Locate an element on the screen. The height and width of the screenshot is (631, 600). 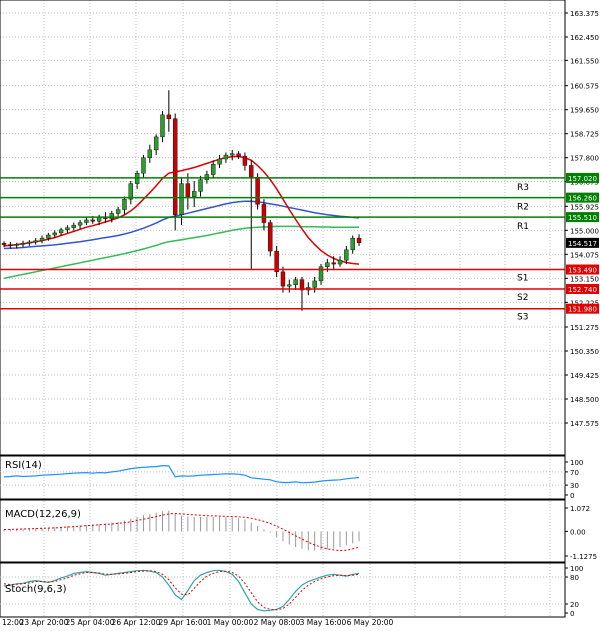
level-price-label-s3: 151.980 is located at coordinates (582, 310).